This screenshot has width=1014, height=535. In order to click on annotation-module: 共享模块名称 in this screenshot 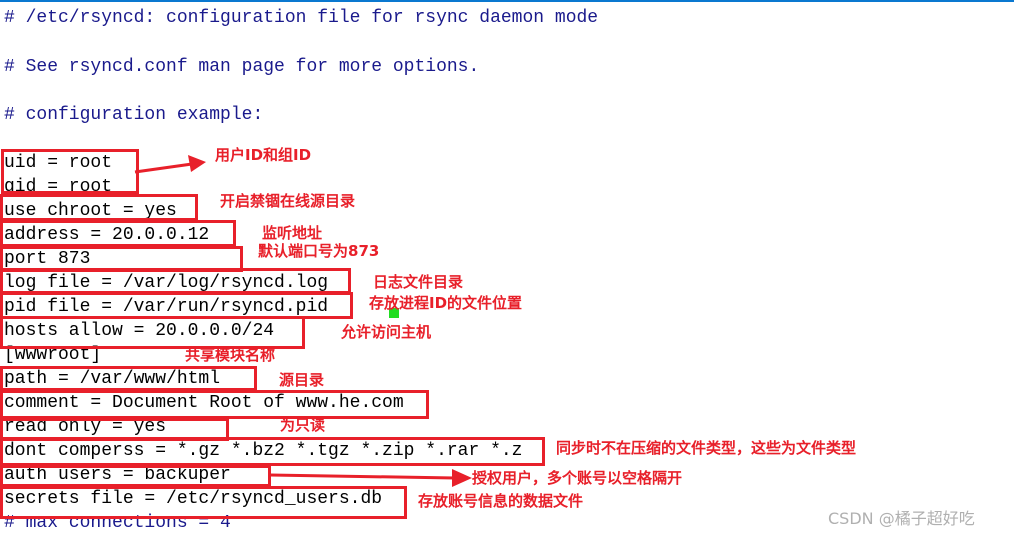, I will do `click(230, 355)`.